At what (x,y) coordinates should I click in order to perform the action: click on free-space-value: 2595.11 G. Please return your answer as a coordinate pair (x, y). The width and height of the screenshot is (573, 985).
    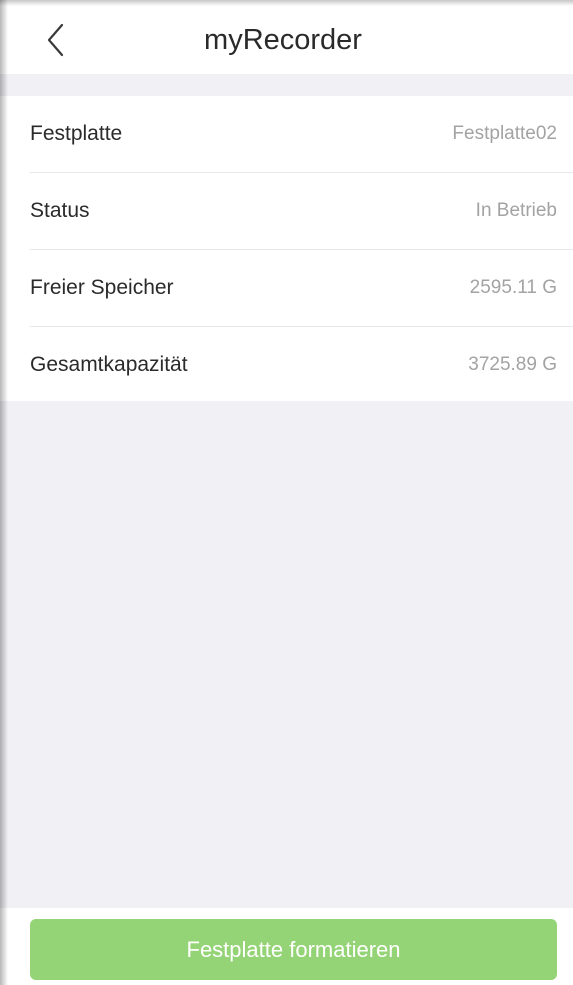
    Looking at the image, I should click on (513, 287).